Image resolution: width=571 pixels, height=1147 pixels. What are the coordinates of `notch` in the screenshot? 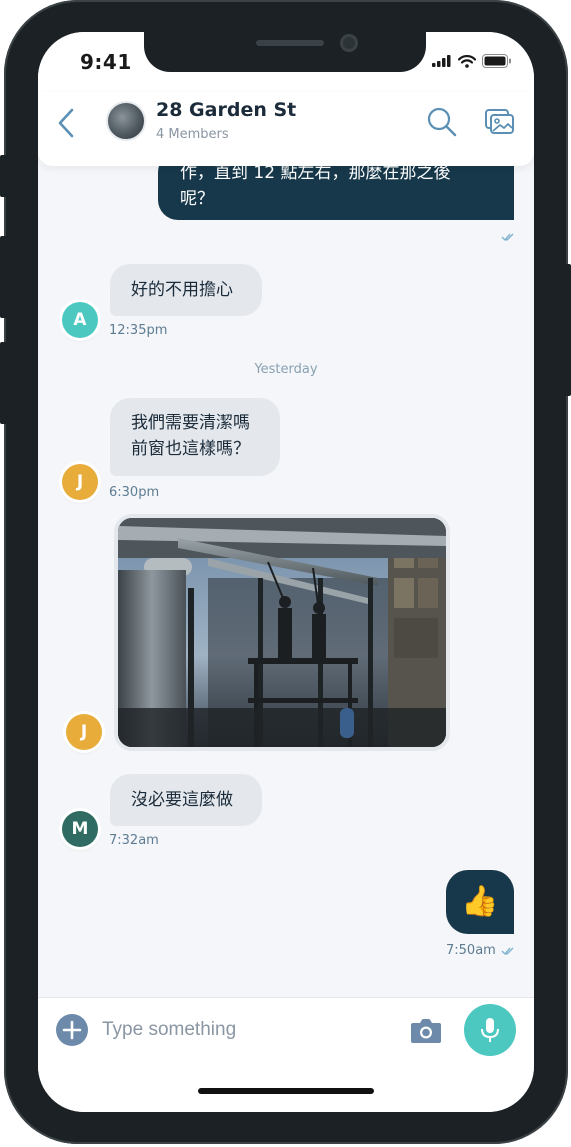 It's located at (285, 52).